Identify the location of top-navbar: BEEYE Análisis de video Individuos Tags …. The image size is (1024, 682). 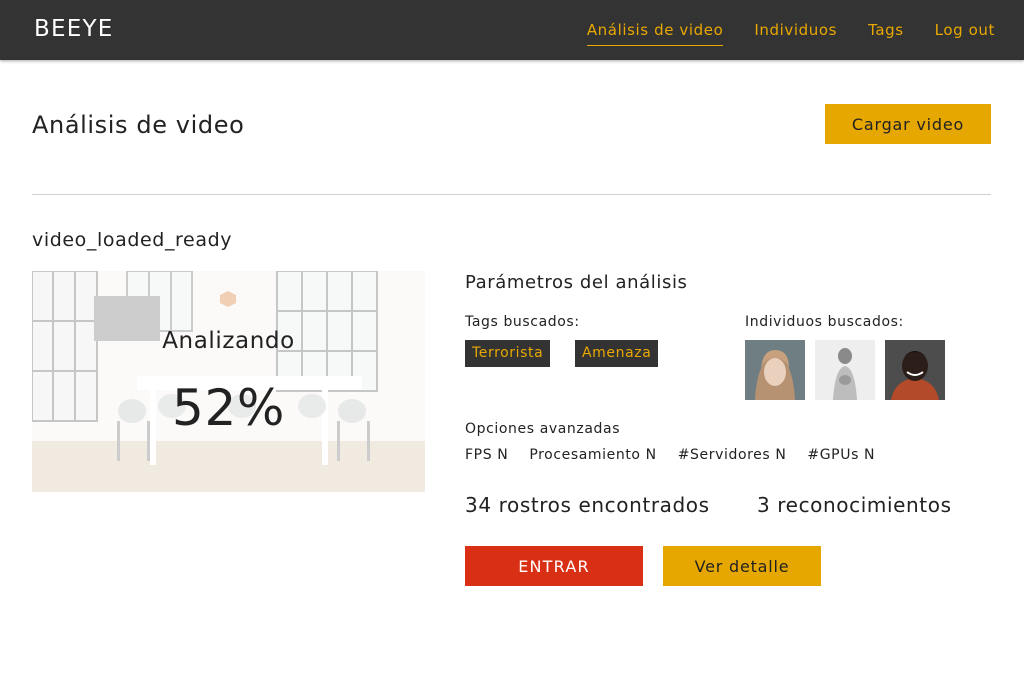
(512, 30).